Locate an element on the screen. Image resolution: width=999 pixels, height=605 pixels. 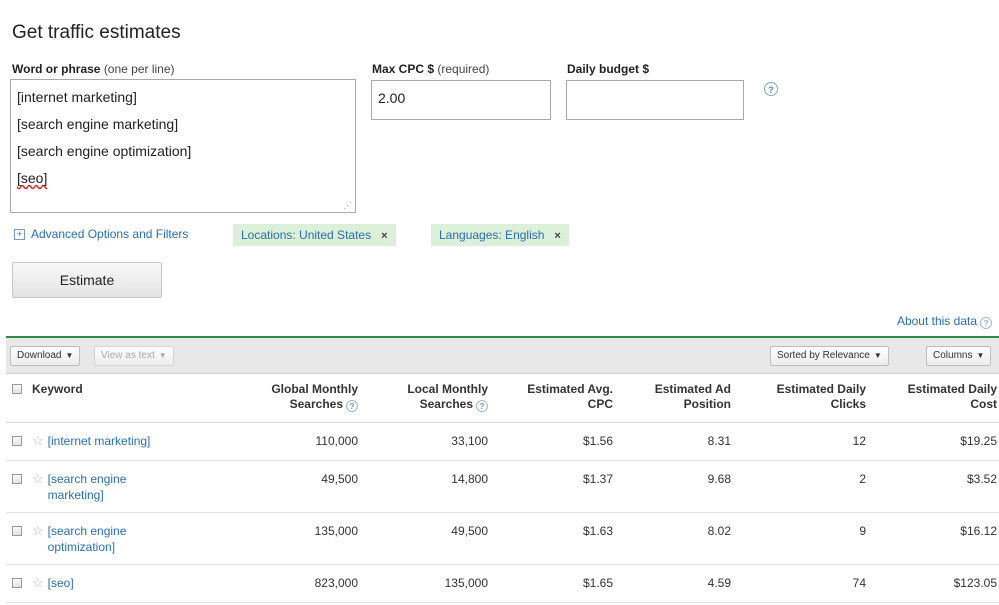
keyword-cell: ☆ [search engine optimization] is located at coordinates (132, 538).